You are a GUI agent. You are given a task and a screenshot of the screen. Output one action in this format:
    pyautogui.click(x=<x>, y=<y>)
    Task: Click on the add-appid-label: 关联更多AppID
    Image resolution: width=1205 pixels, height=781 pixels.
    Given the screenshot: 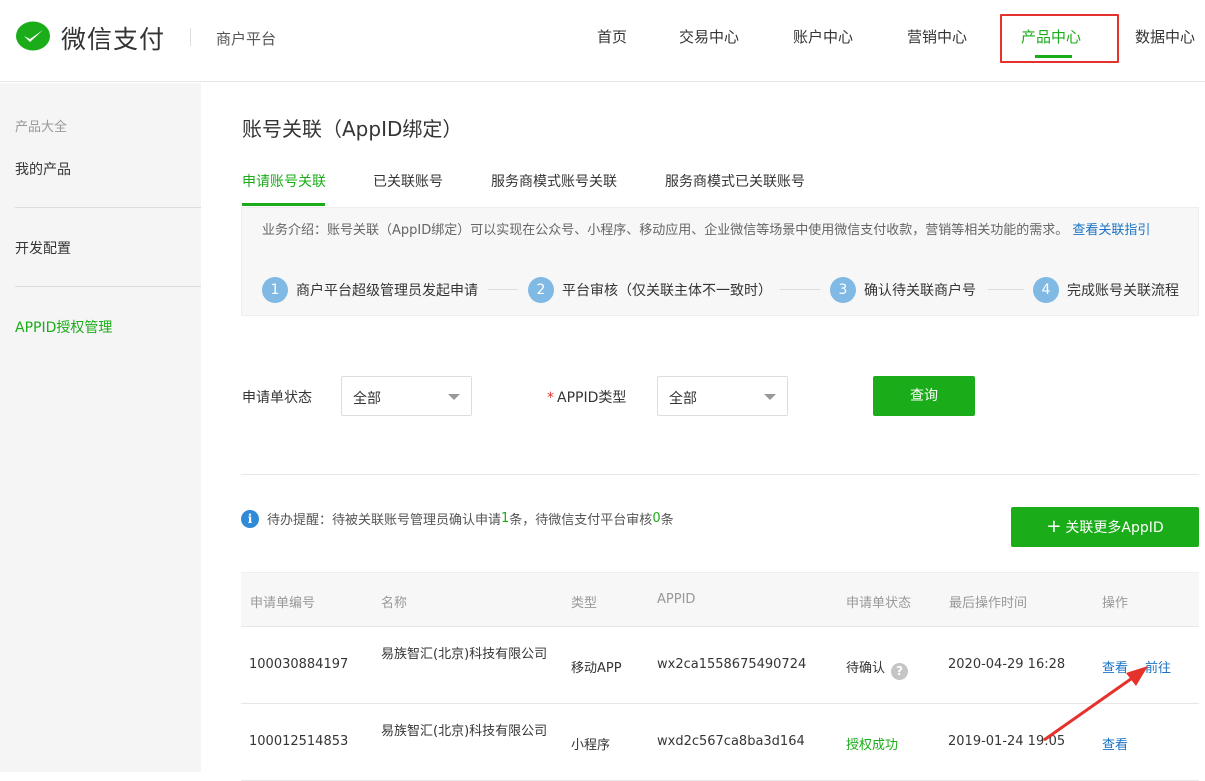 What is the action you would take?
    pyautogui.click(x=1114, y=528)
    